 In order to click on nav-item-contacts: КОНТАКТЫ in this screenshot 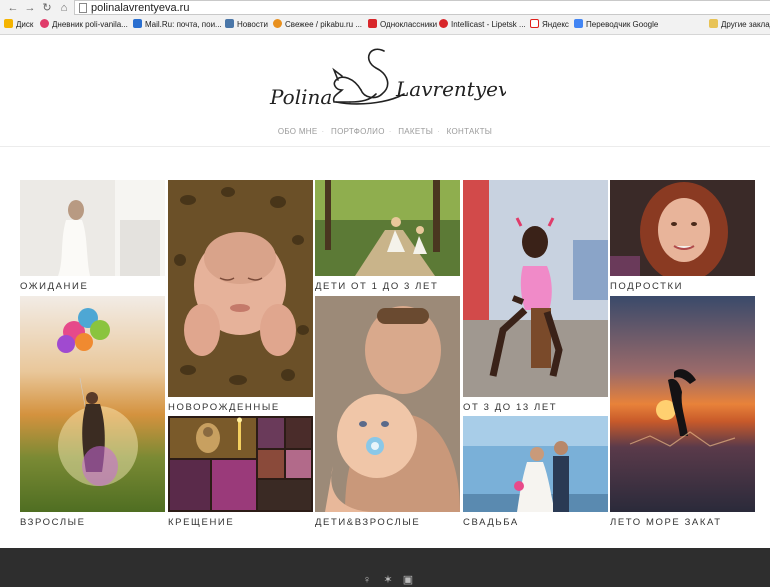, I will do `click(470, 131)`.